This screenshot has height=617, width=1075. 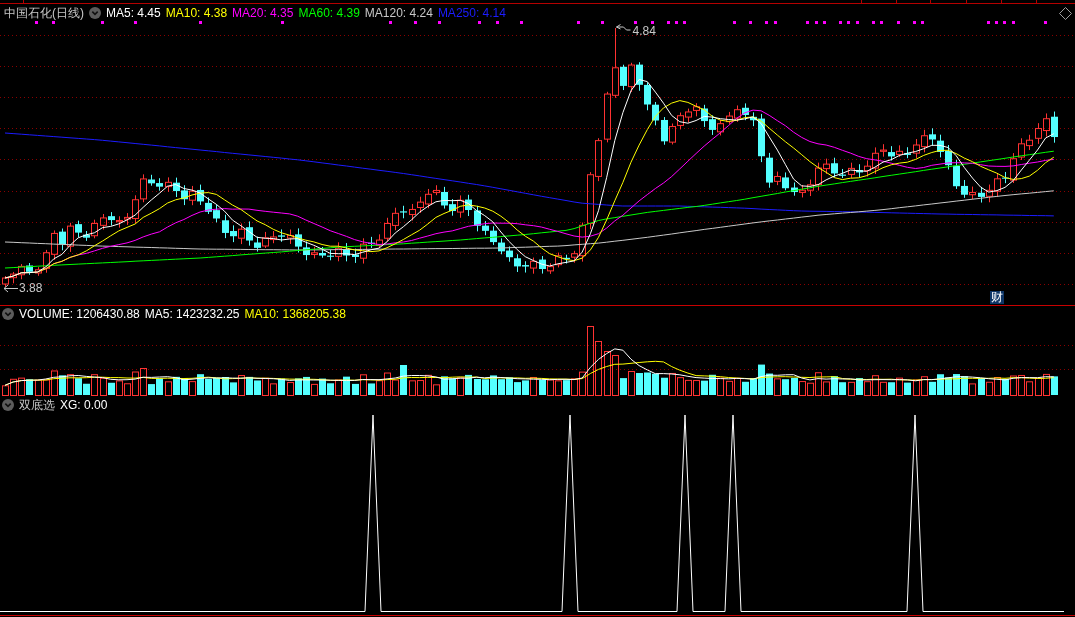 I want to click on indicator-value: XG: 0.00, so click(x=84, y=405).